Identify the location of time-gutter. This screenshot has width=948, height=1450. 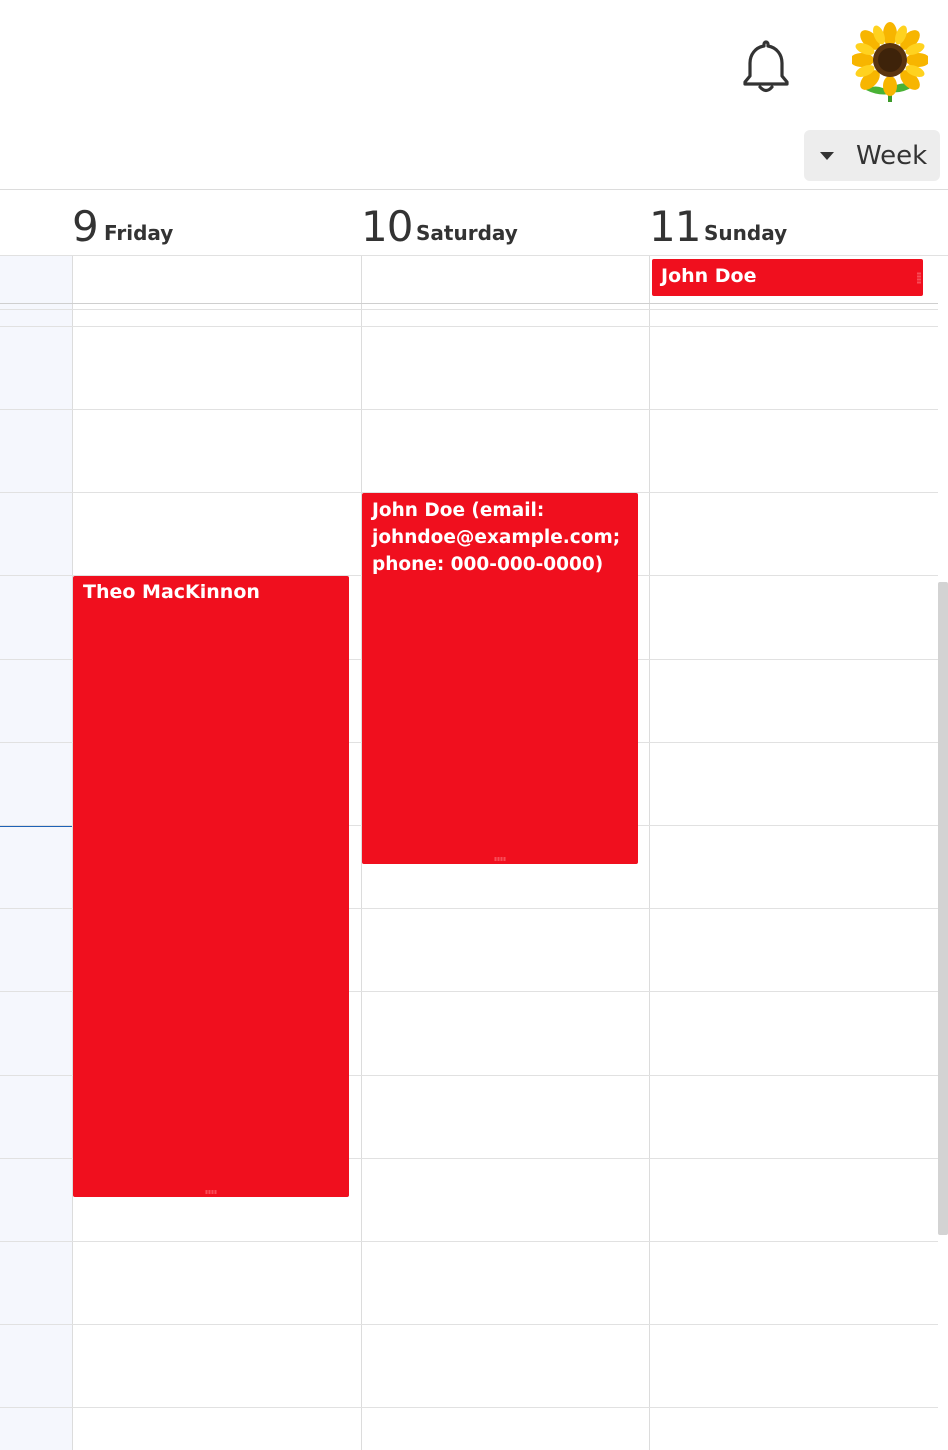
(36, 852).